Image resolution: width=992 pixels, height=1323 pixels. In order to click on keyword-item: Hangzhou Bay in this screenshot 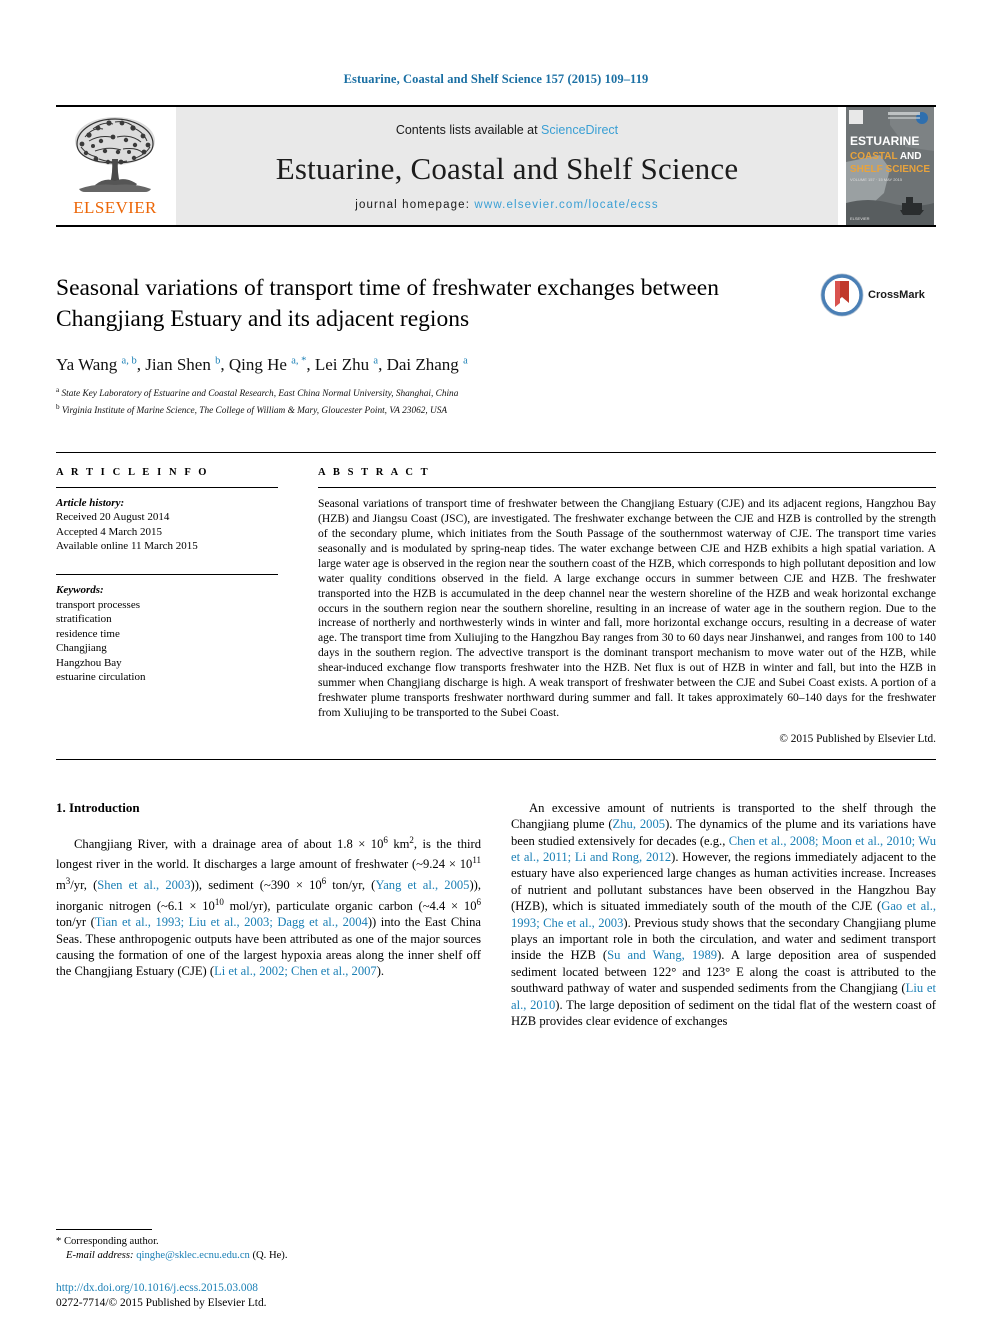, I will do `click(89, 662)`.